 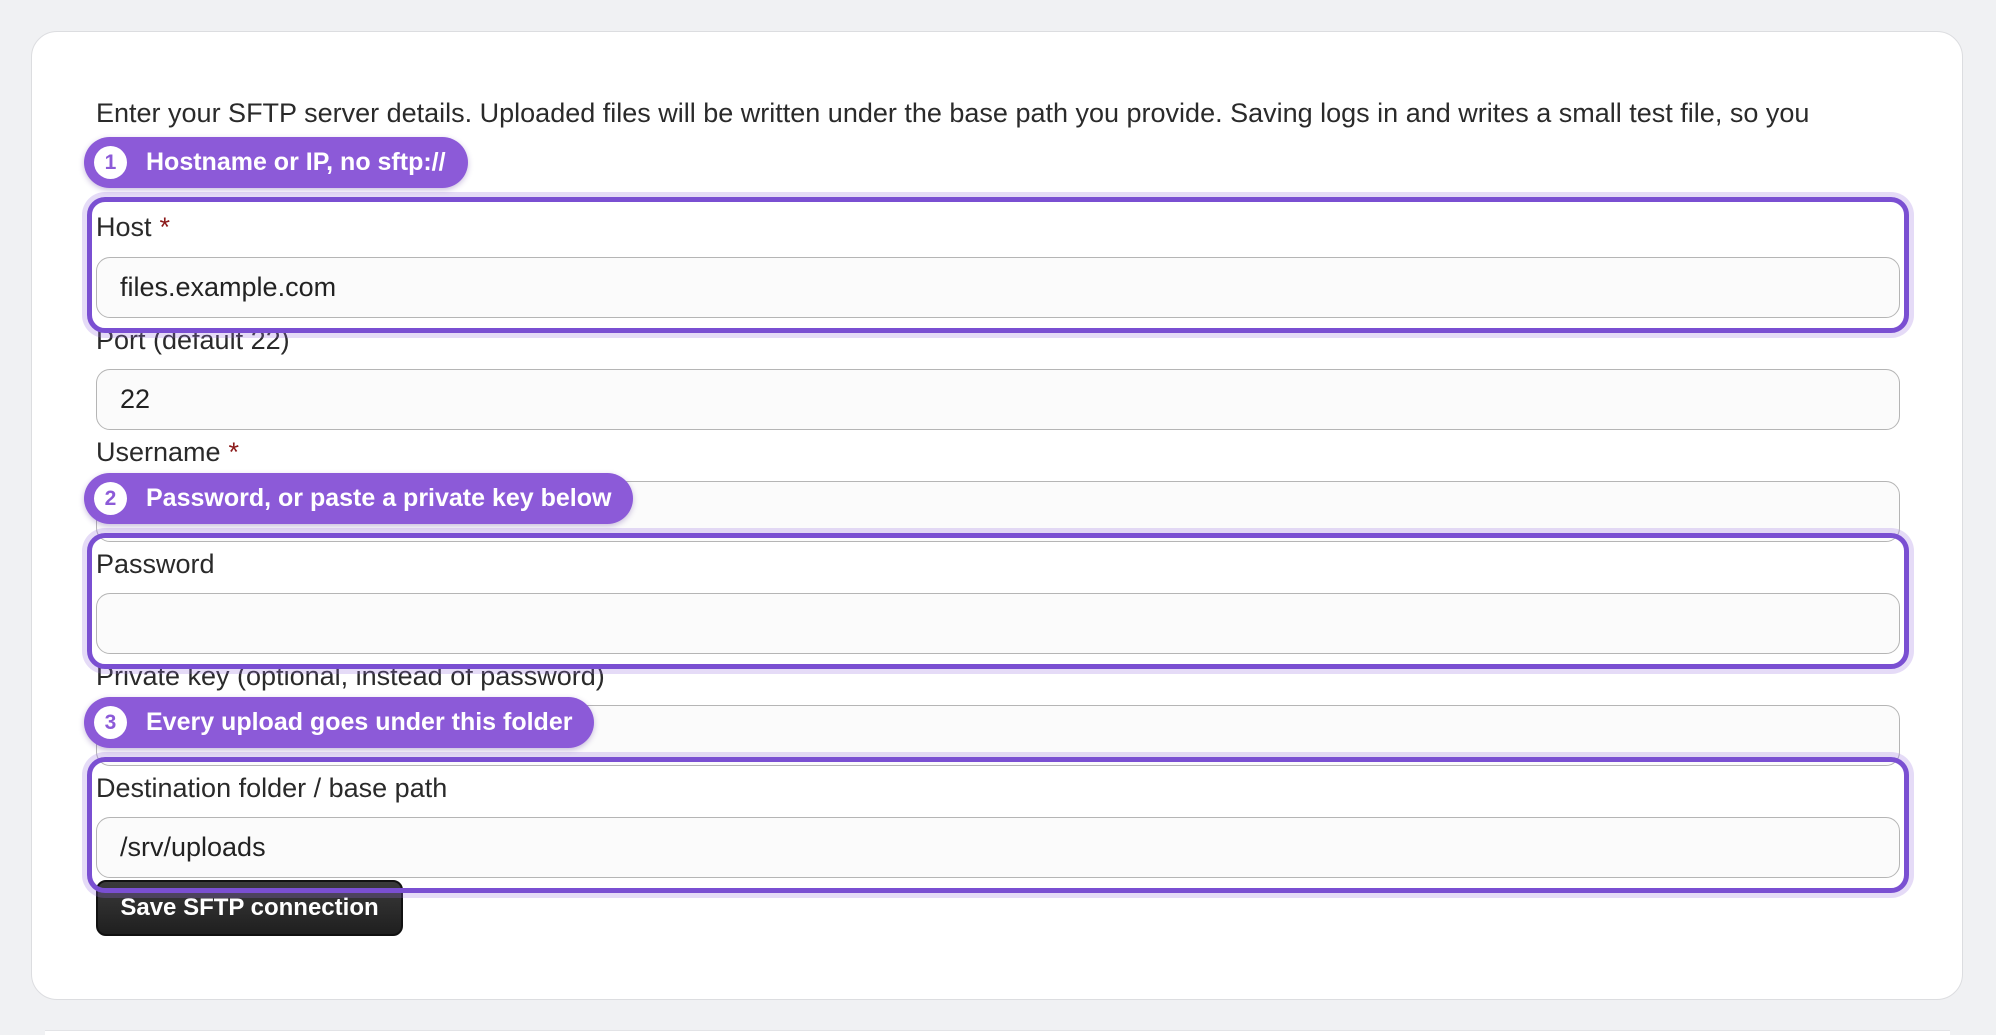 I want to click on save-sftp-button: Save SFTP connection, so click(x=249, y=908).